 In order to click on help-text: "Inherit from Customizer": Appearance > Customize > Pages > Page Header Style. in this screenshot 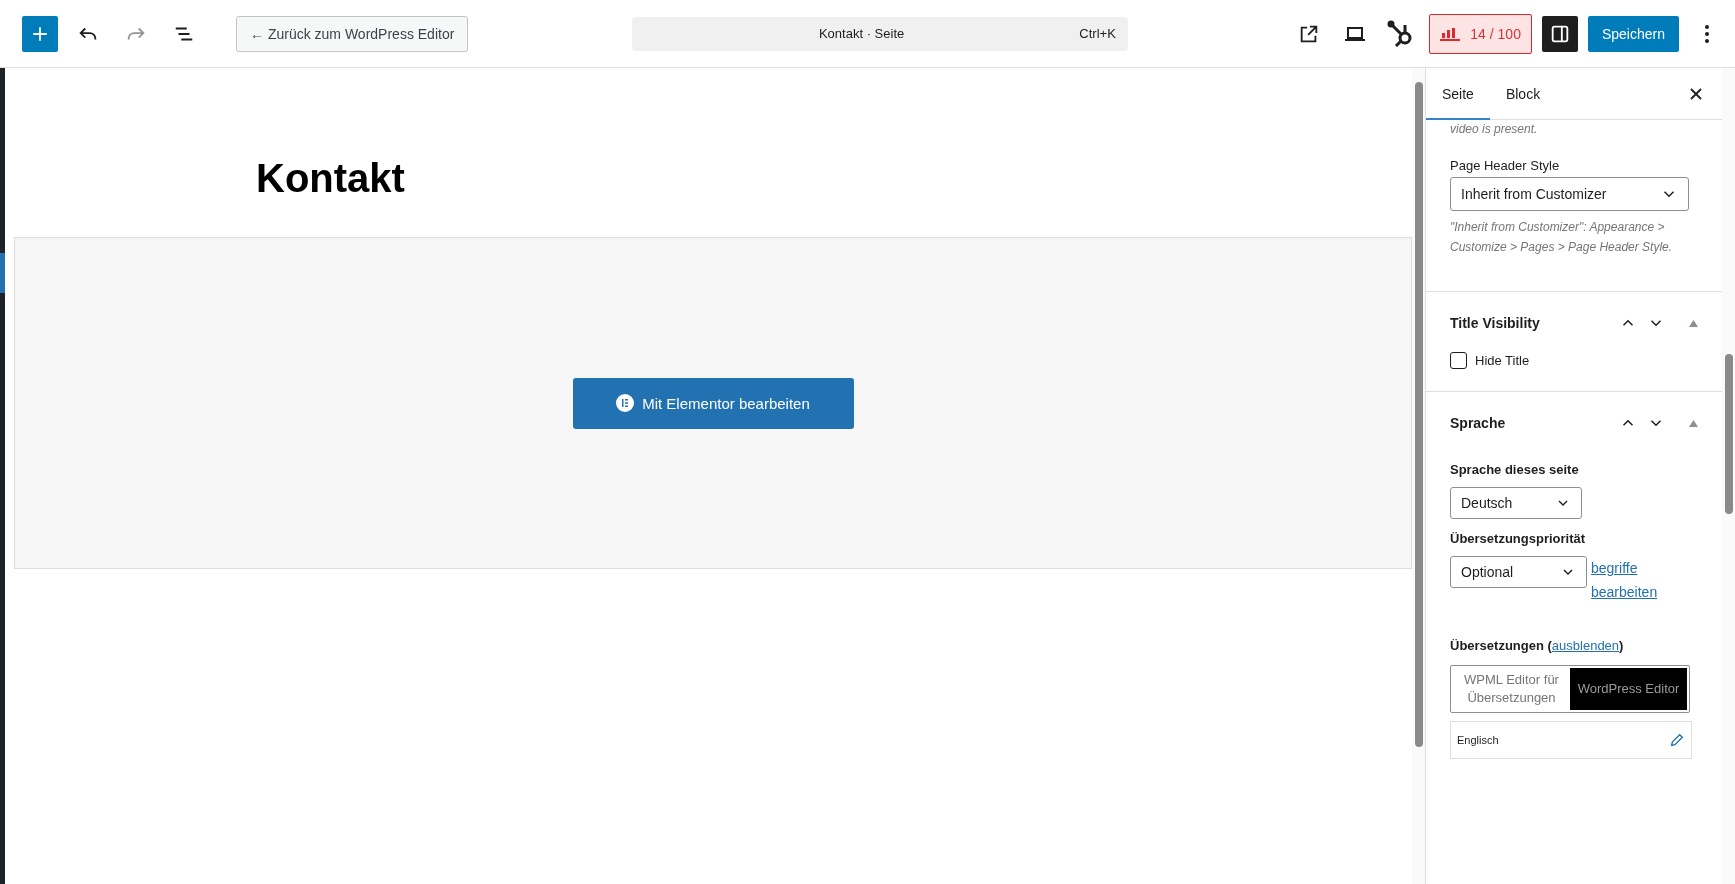, I will do `click(1562, 237)`.